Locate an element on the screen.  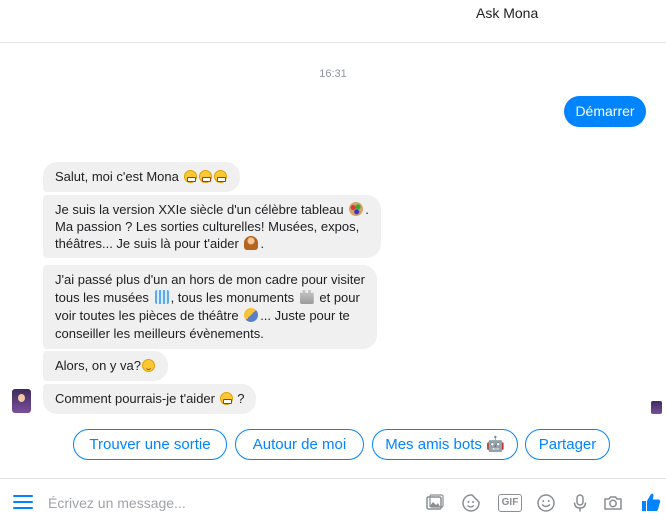
bot-message-greeting: Salut, moi c'est Mona is located at coordinates (141, 177).